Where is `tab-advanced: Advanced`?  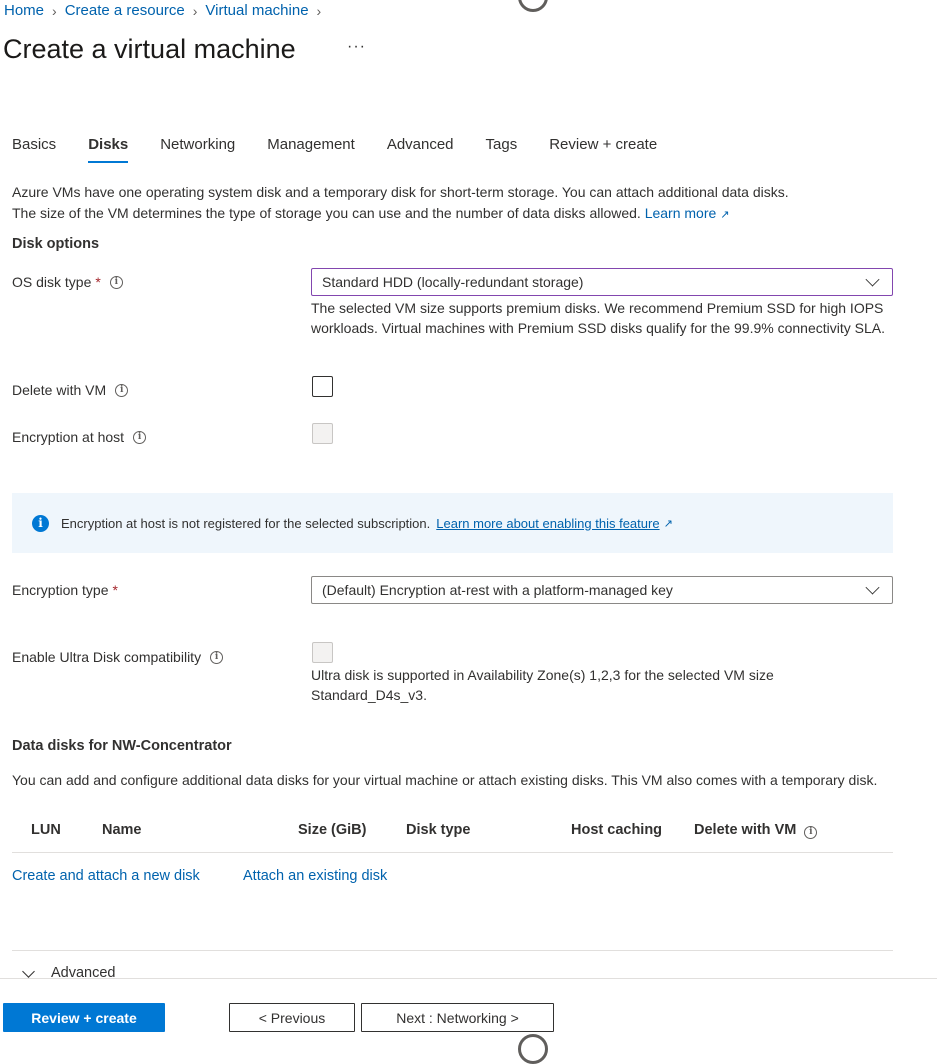
tab-advanced: Advanced is located at coordinates (420, 149).